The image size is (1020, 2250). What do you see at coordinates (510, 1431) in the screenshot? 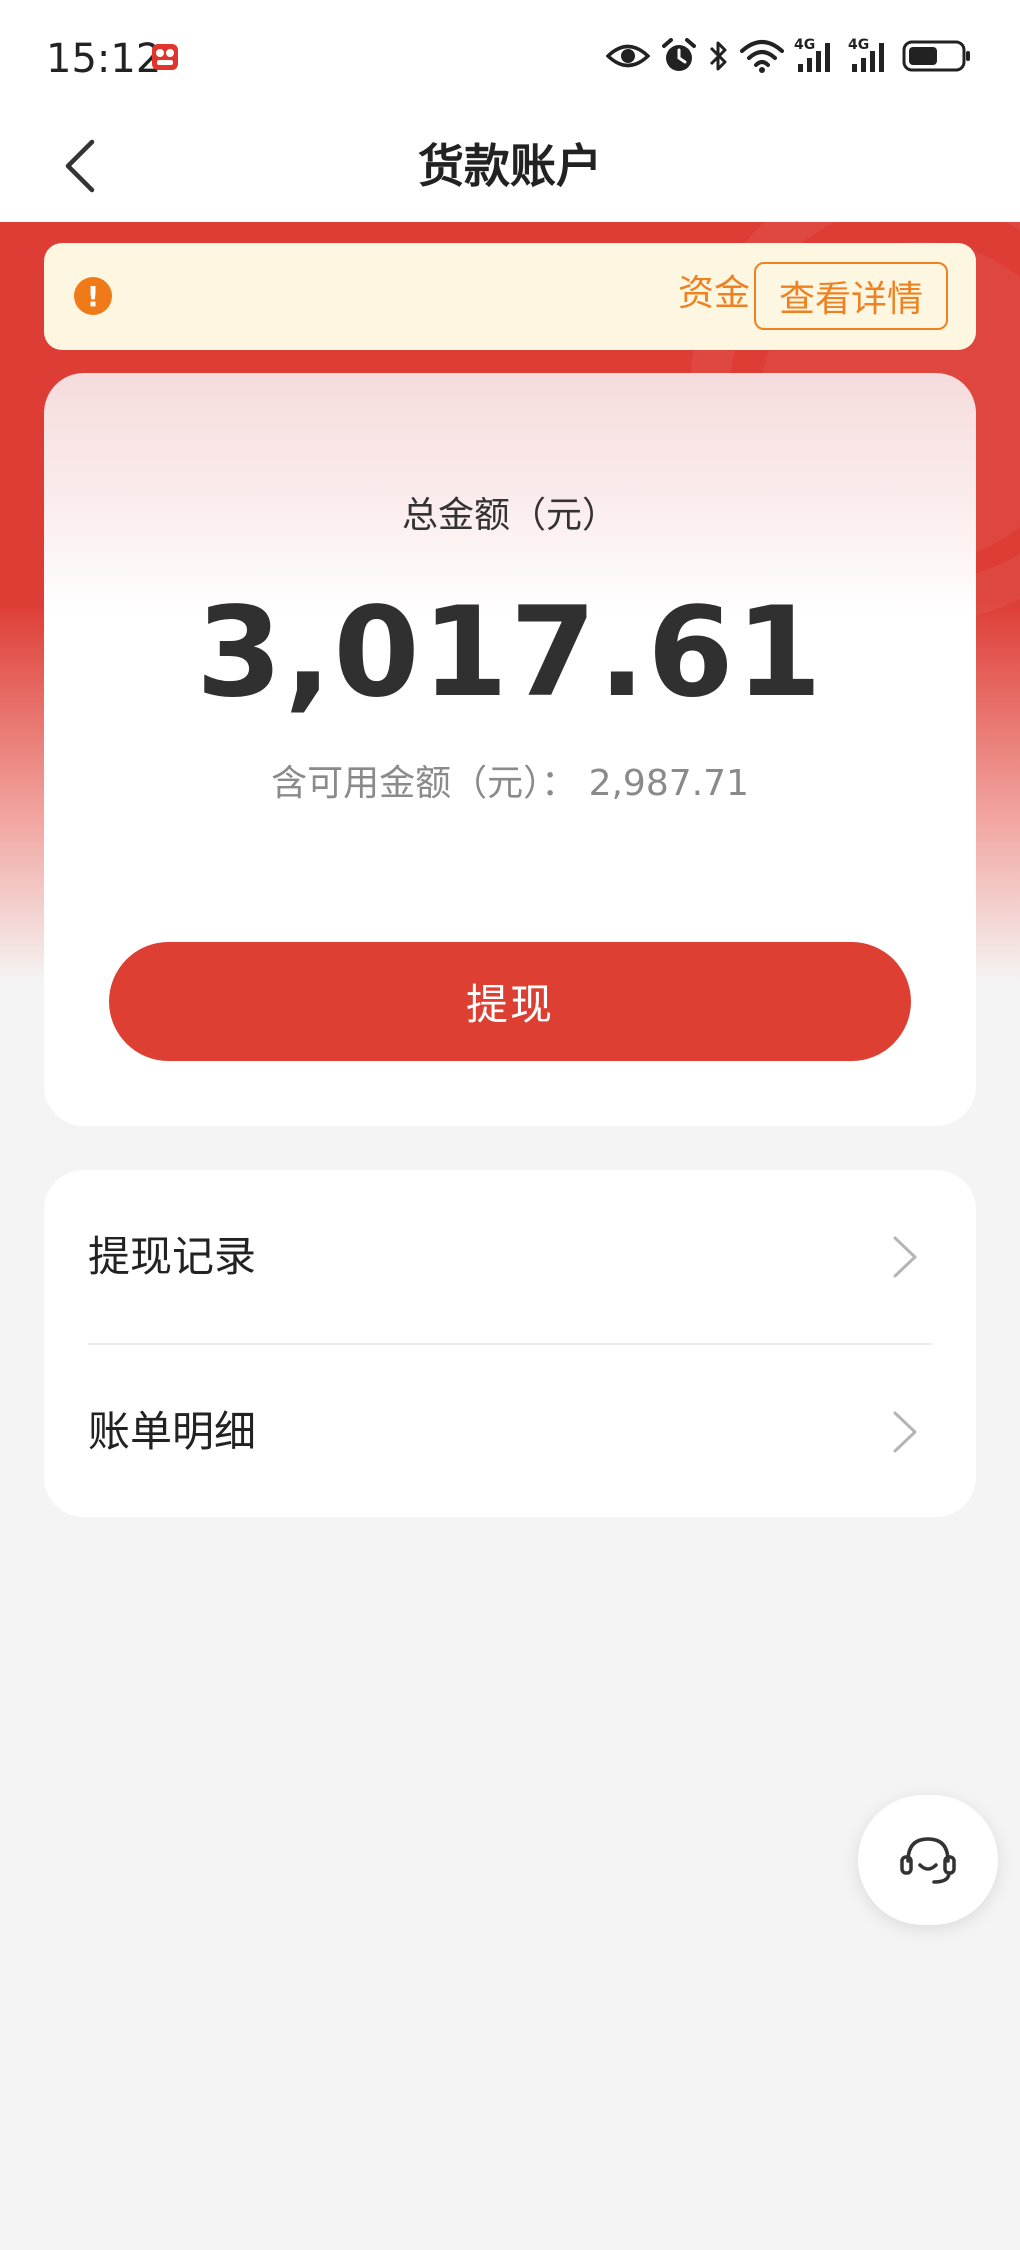
I see `list-item-bill-details: 账单明细` at bounding box center [510, 1431].